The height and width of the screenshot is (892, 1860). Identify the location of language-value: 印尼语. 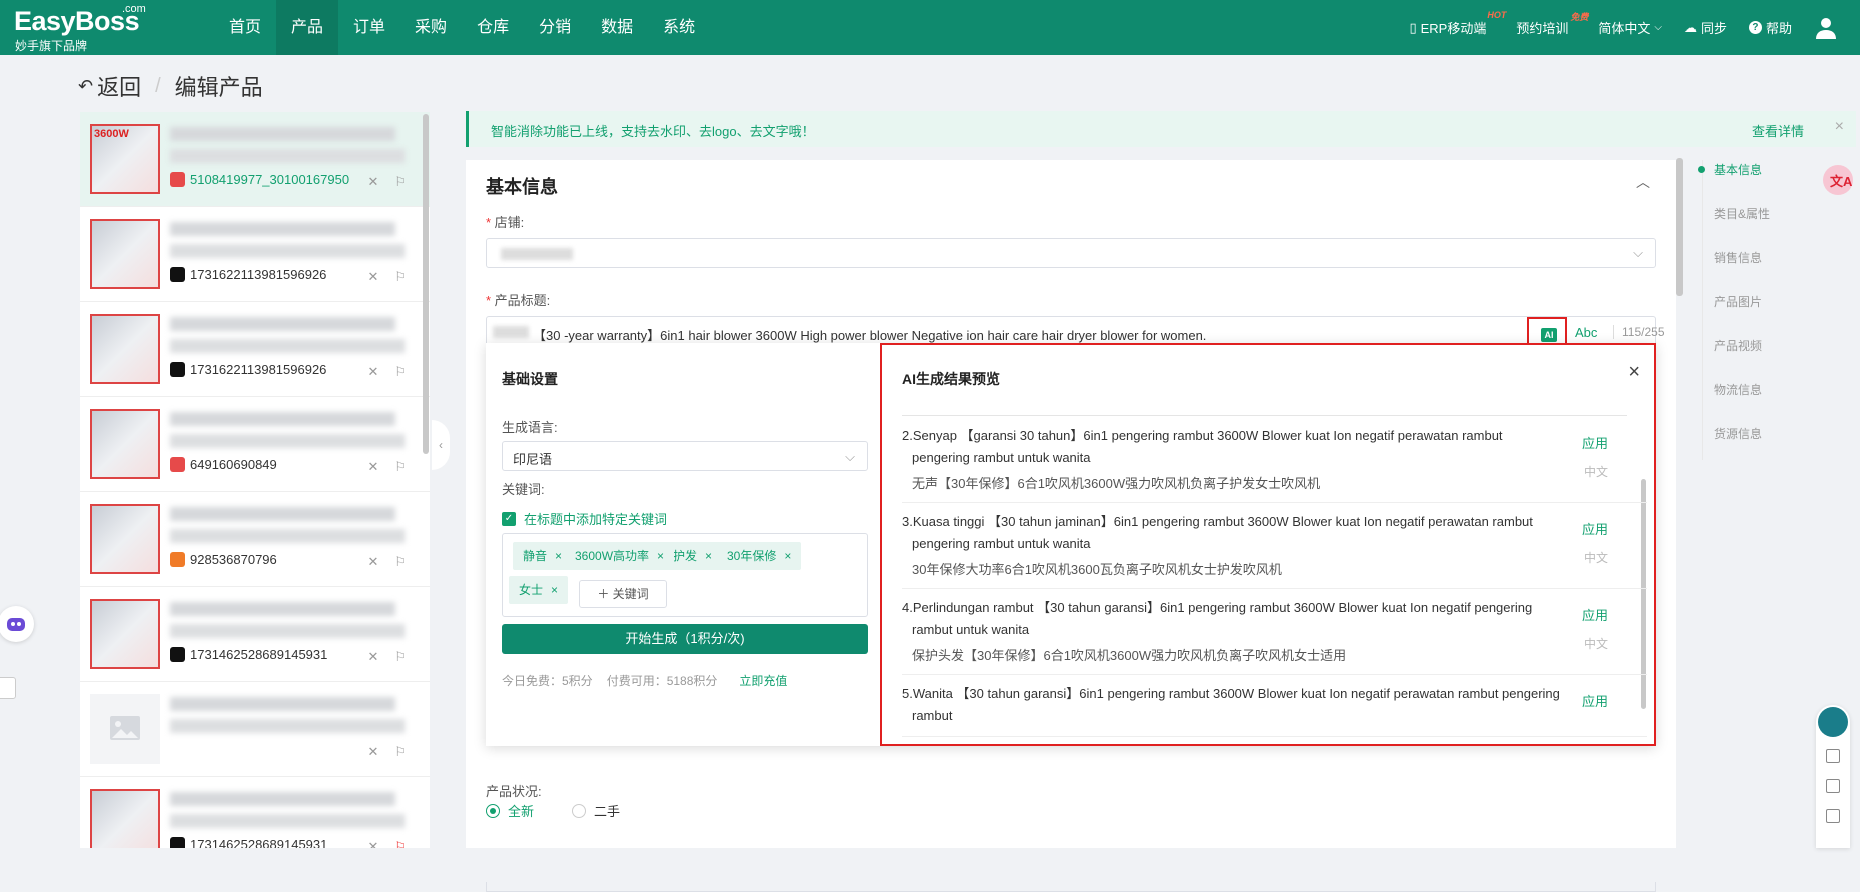
(533, 459).